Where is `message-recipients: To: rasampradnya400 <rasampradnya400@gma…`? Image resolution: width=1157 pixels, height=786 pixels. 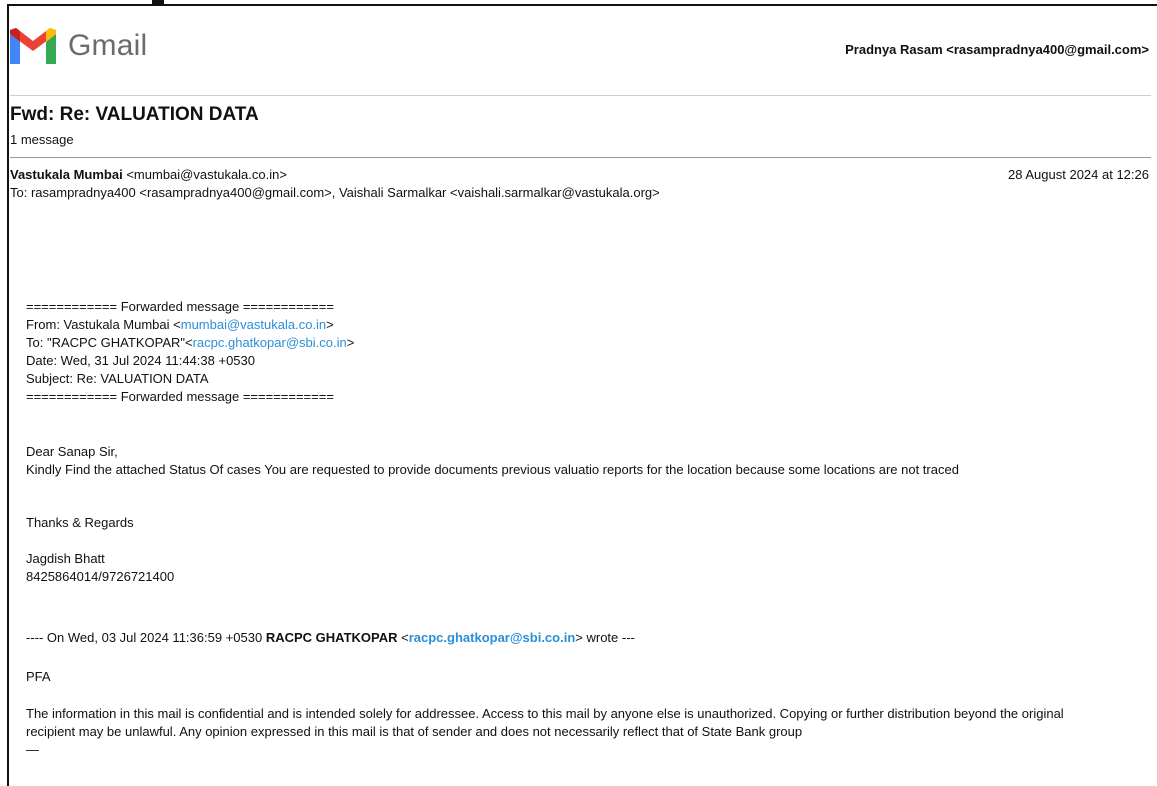
message-recipients: To: rasampradnya400 <rasampradnya400@gma… is located at coordinates (335, 192).